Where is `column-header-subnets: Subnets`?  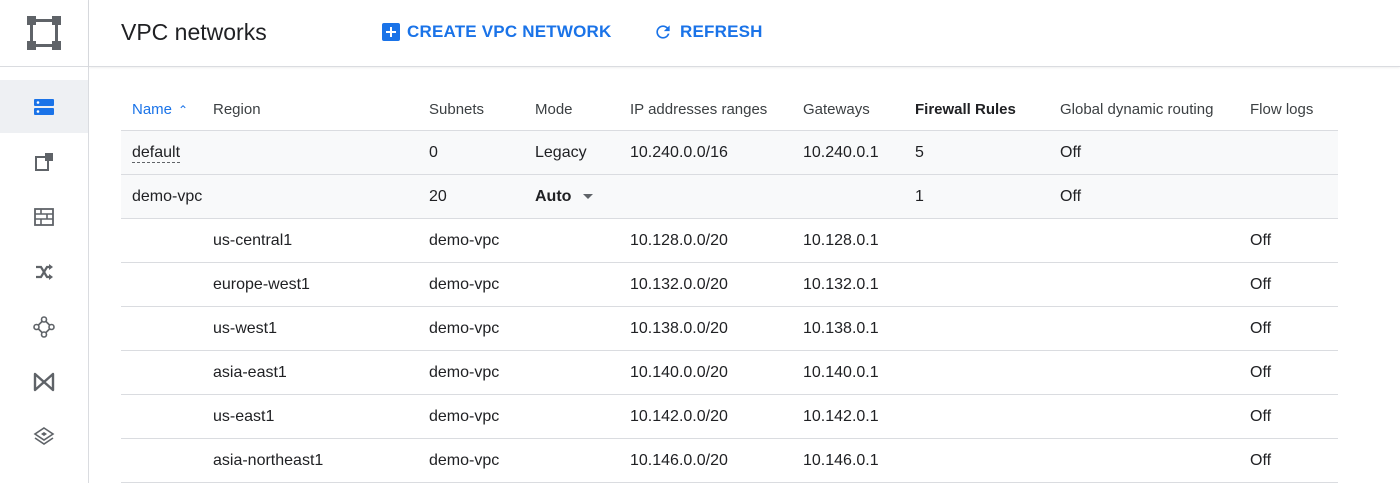
column-header-subnets: Subnets is located at coordinates (482, 110).